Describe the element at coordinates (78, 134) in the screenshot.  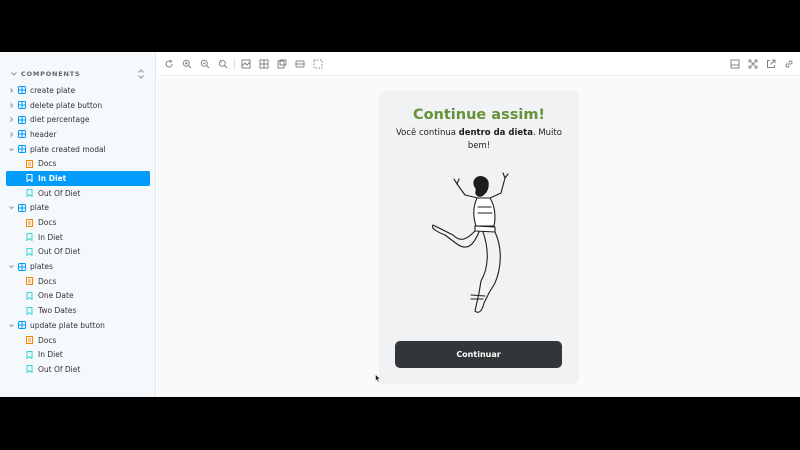
I see `sidebar-component-item: header` at that location.